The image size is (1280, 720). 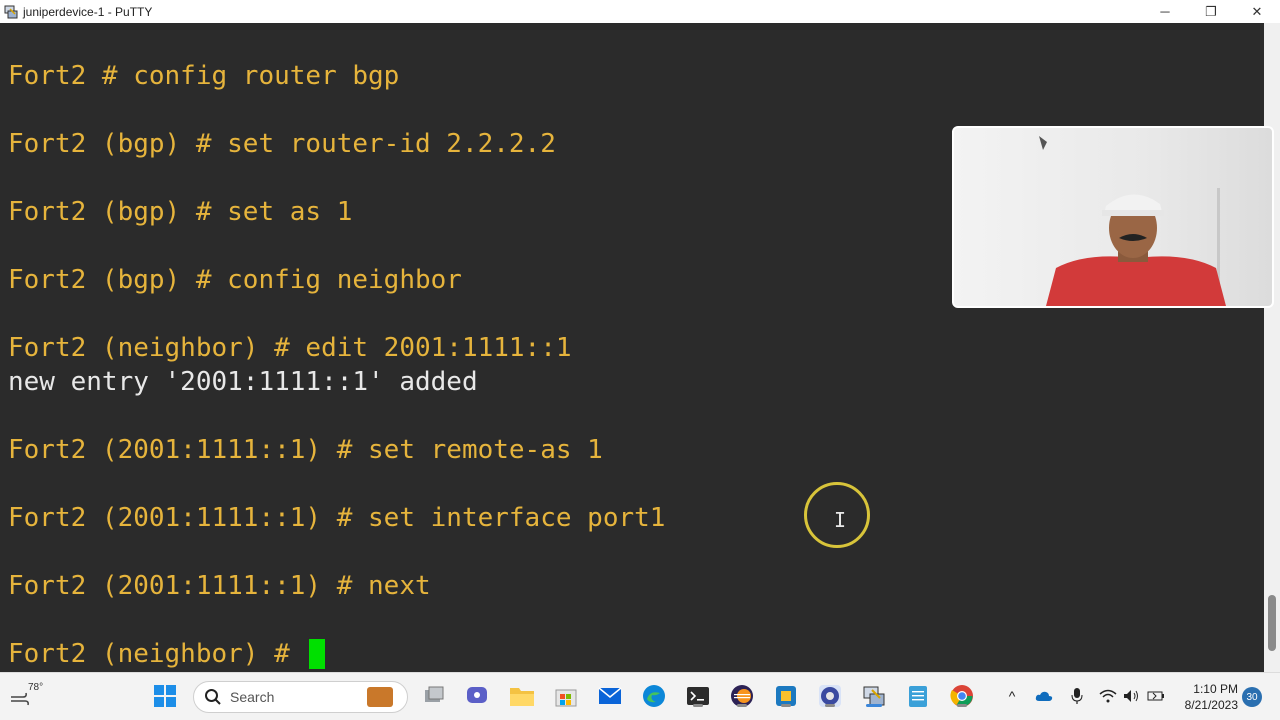 What do you see at coordinates (20, 699) in the screenshot?
I see `wind-icon` at bounding box center [20, 699].